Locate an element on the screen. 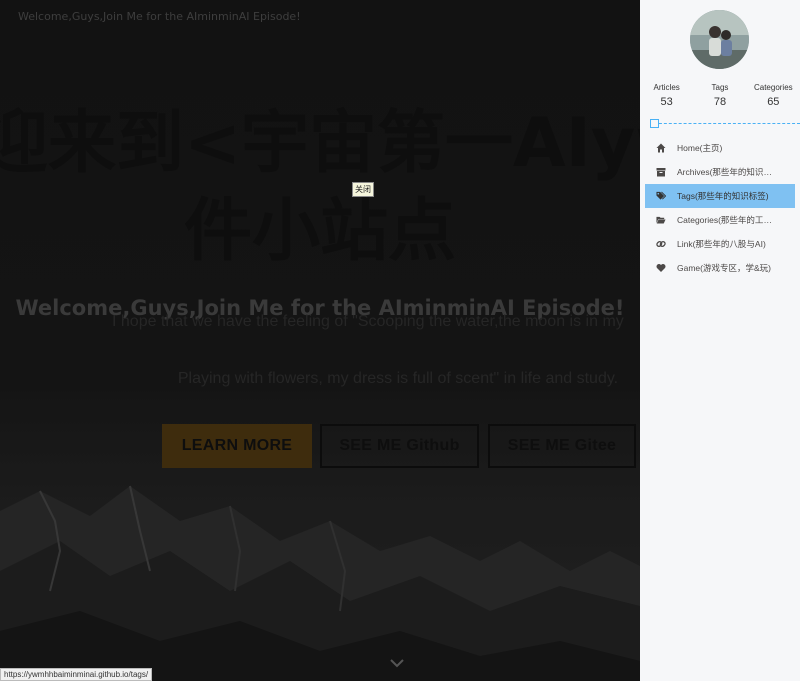 This screenshot has height=681, width=800. archive-icon is located at coordinates (661, 172).